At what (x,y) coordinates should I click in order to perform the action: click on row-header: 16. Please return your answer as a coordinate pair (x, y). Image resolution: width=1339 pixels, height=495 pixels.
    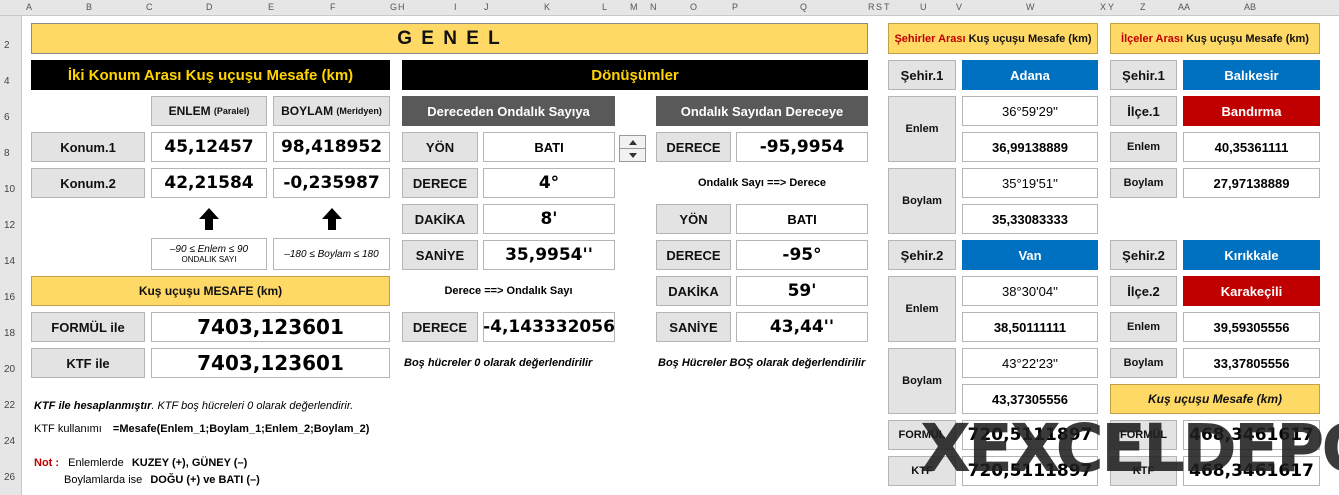
    Looking at the image, I should click on (9, 297).